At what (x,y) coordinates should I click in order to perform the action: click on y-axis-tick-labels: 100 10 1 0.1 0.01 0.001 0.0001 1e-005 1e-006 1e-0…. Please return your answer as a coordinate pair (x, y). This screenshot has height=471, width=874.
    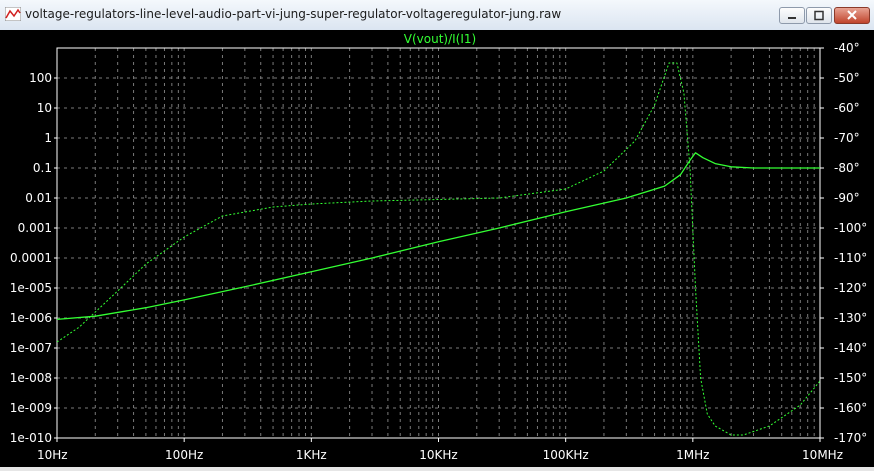
    Looking at the image, I should click on (33, 258).